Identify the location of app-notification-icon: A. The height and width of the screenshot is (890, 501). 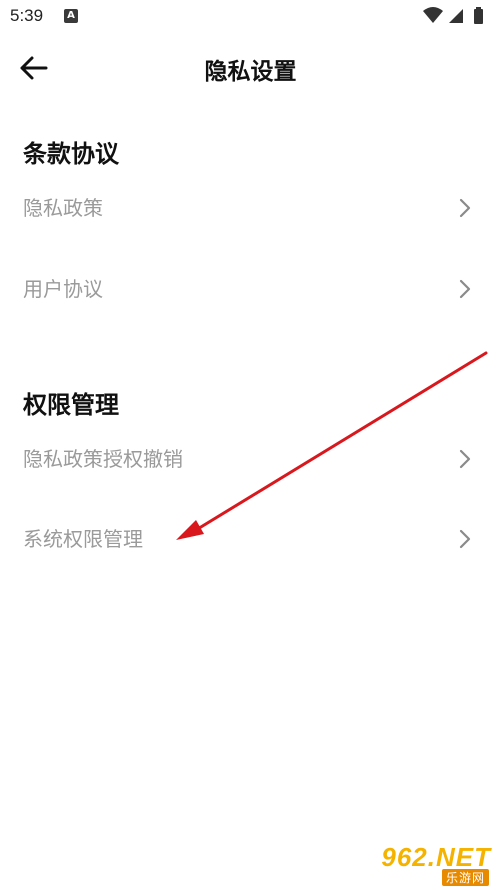
(71, 16).